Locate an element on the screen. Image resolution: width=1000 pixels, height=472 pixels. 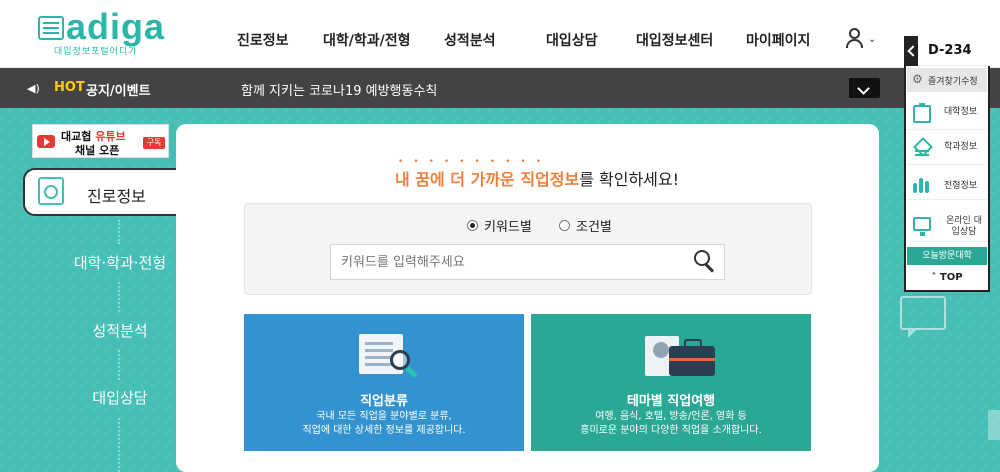
user-head-shape is located at coordinates (854, 33).